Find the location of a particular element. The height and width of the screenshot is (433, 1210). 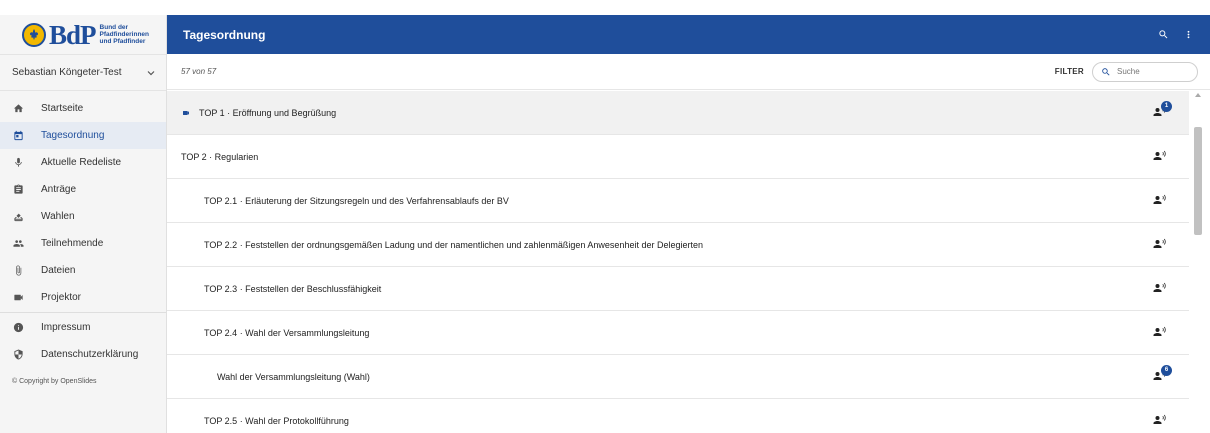

agenda-item-content: TOP 2.4 · Wahl der Versammlungsleitung is located at coordinates (268, 333).